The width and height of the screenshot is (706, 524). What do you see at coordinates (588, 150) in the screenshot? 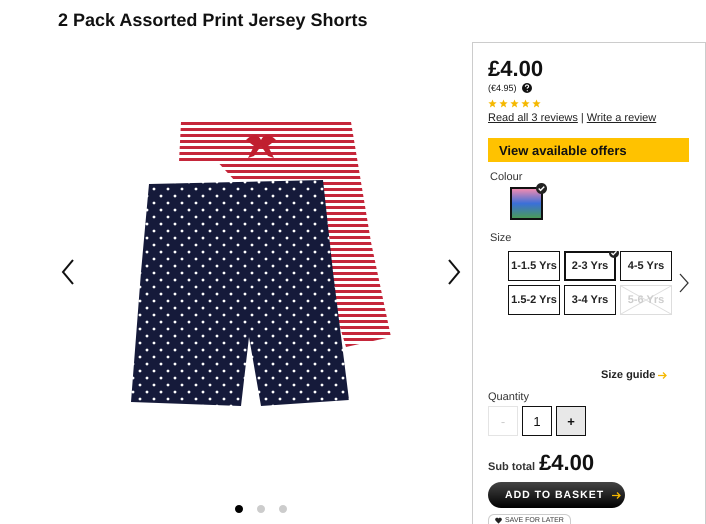
I see `offers-button: View available offers` at bounding box center [588, 150].